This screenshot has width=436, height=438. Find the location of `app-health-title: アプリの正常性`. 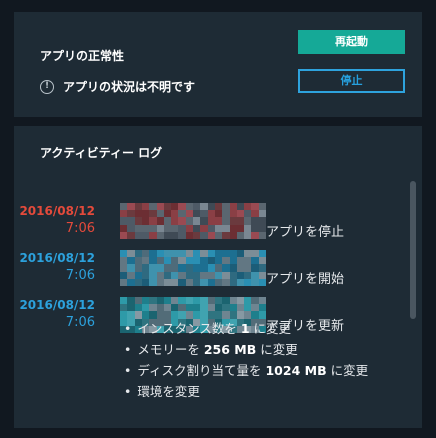

app-health-title: アプリの正常性 is located at coordinates (82, 56).